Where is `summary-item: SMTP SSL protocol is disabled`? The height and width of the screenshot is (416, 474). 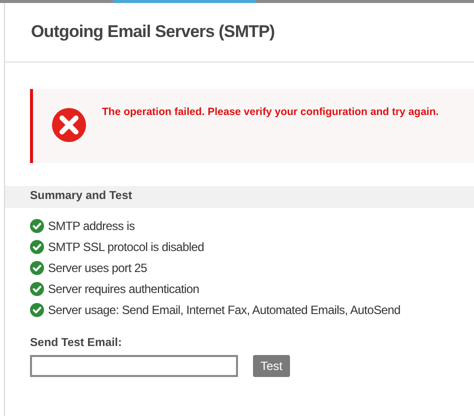
summary-item: SMTP SSL protocol is disabled is located at coordinates (126, 247).